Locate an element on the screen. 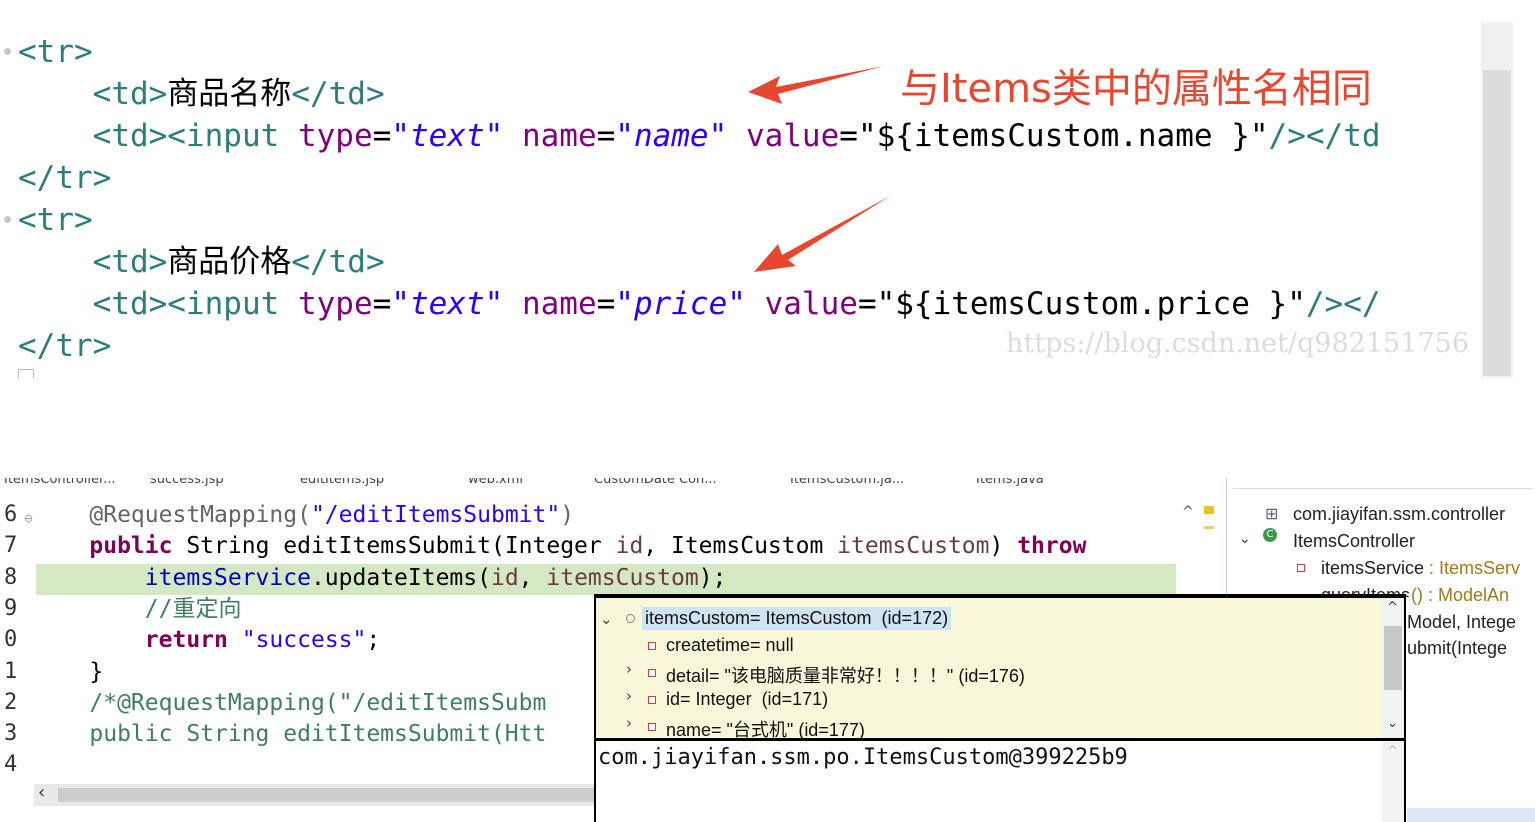 This screenshot has height=822, width=1535. java-code-token: public is located at coordinates (131, 546).